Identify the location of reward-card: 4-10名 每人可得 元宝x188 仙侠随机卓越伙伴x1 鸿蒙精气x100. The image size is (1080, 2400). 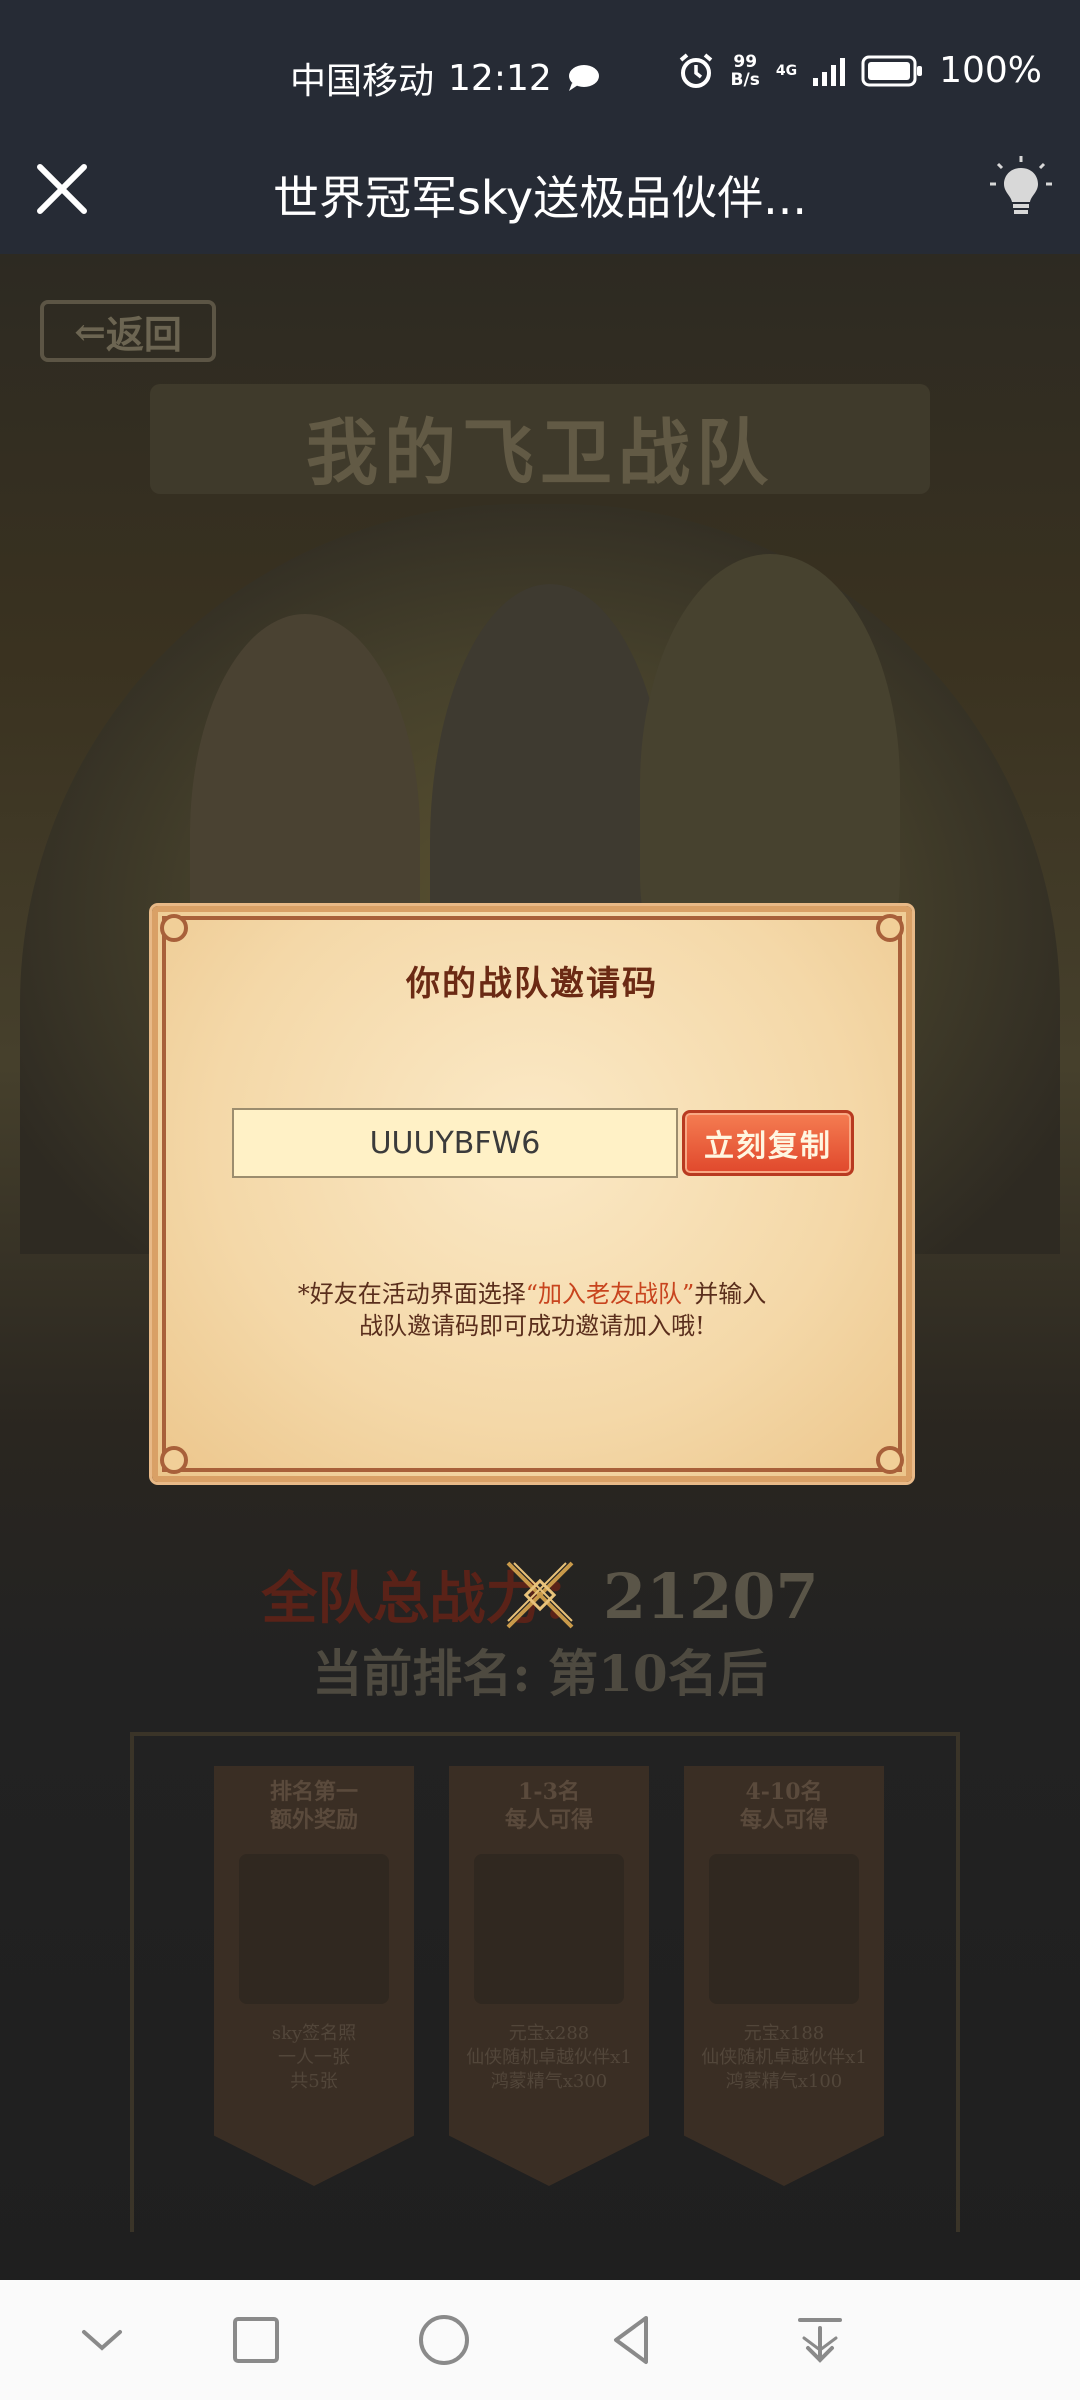
(784, 1976).